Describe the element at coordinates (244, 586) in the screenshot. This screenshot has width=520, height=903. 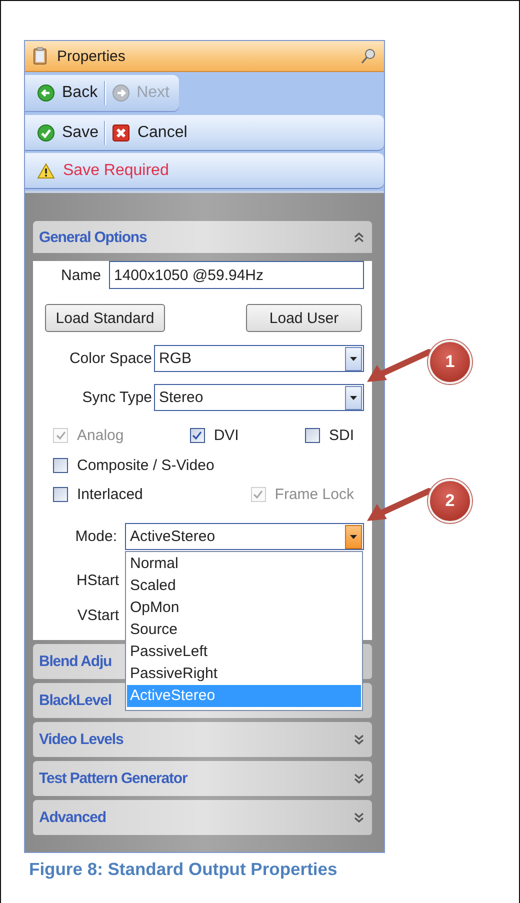
I see `dropdown-option: Scaled` at that location.